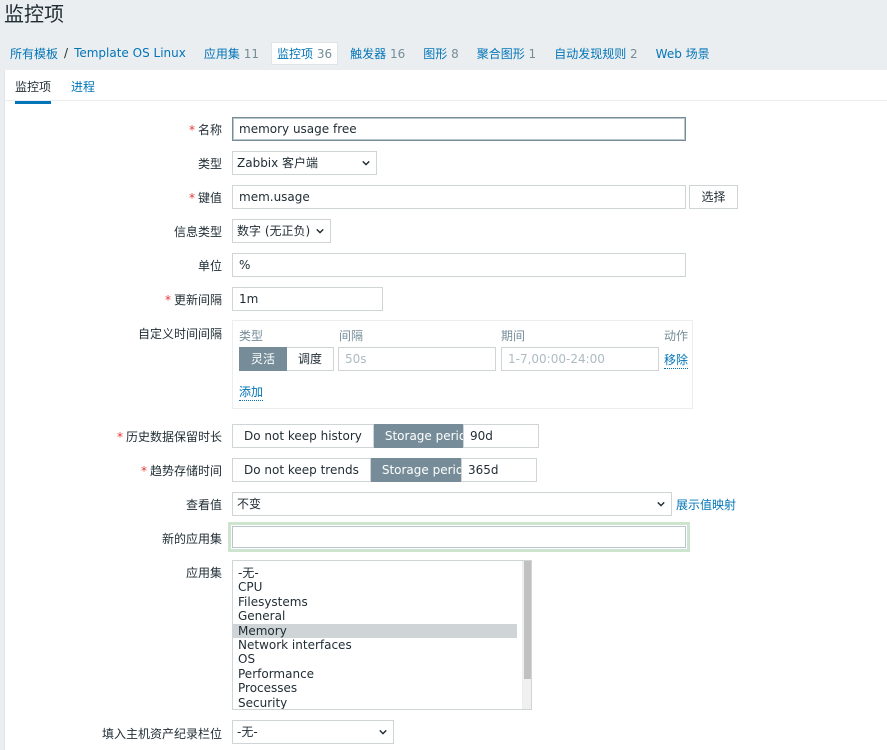 Image resolution: width=887 pixels, height=750 pixels. I want to click on custom-intervals-header-period: 期间, so click(513, 336).